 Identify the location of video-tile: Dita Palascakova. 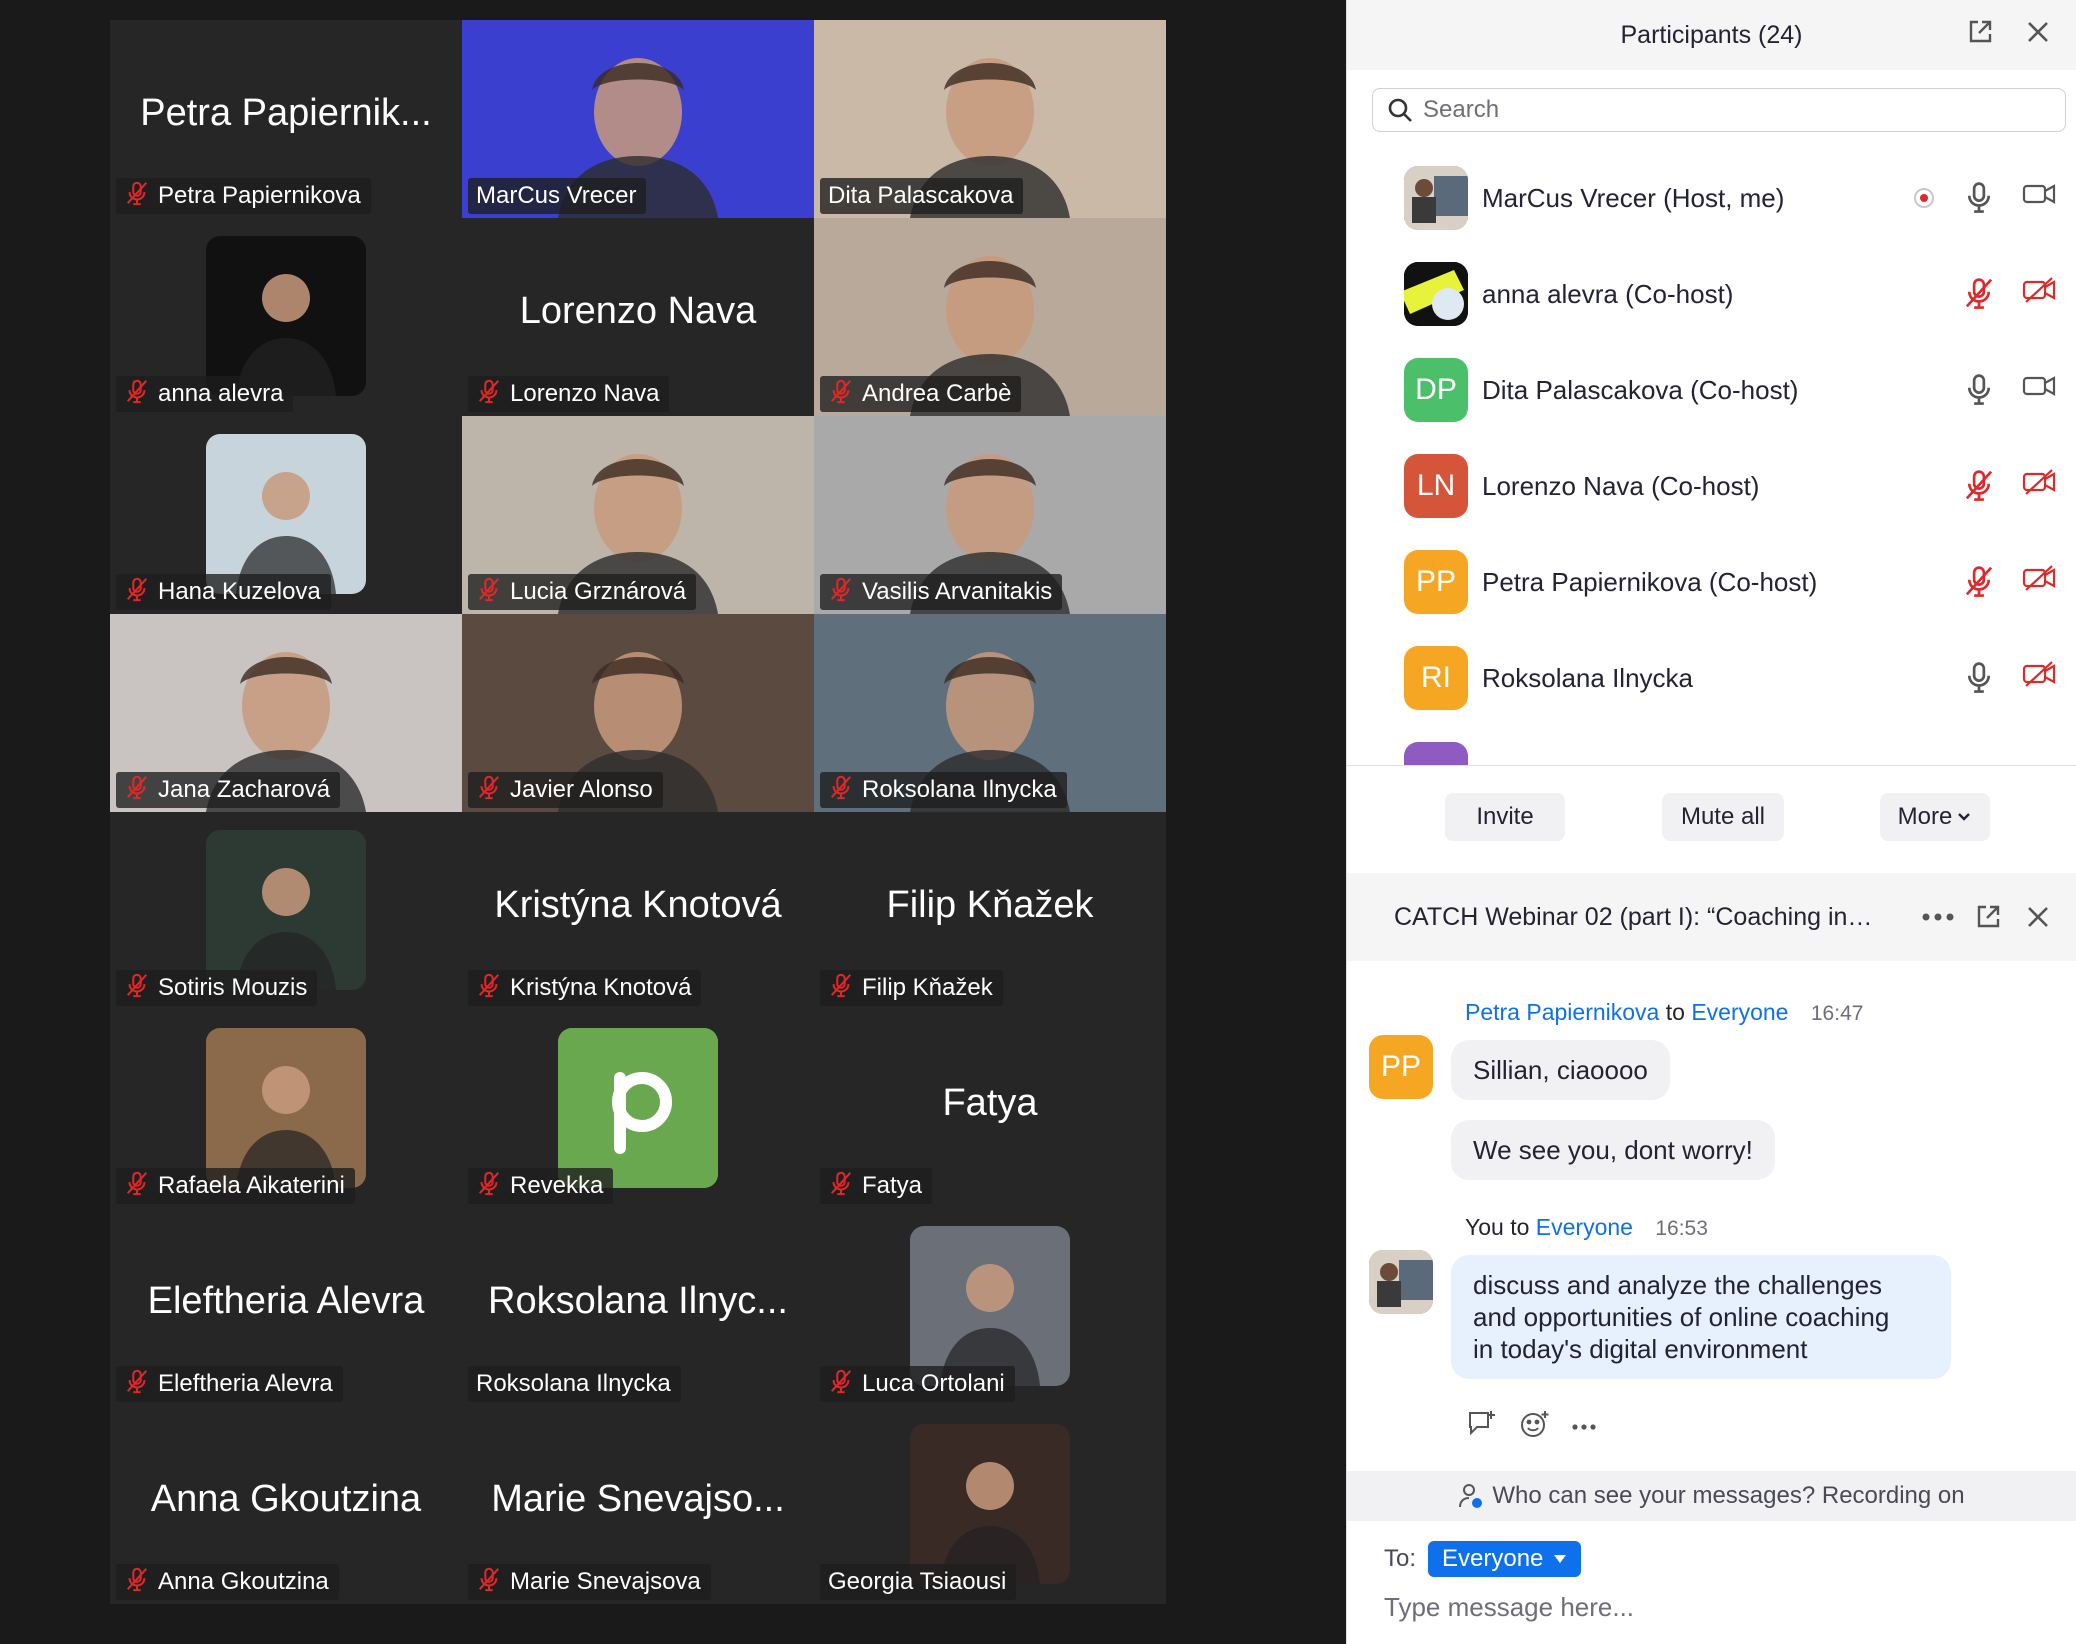
(990, 119).